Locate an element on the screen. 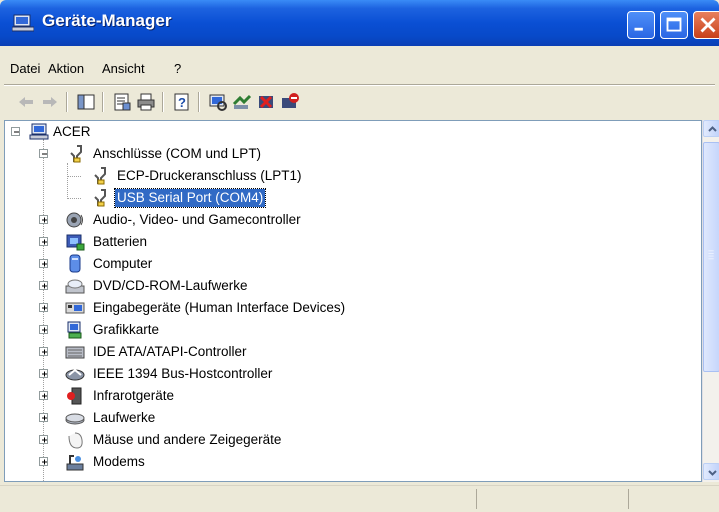  chevron-down-icon is located at coordinates (712, 473).